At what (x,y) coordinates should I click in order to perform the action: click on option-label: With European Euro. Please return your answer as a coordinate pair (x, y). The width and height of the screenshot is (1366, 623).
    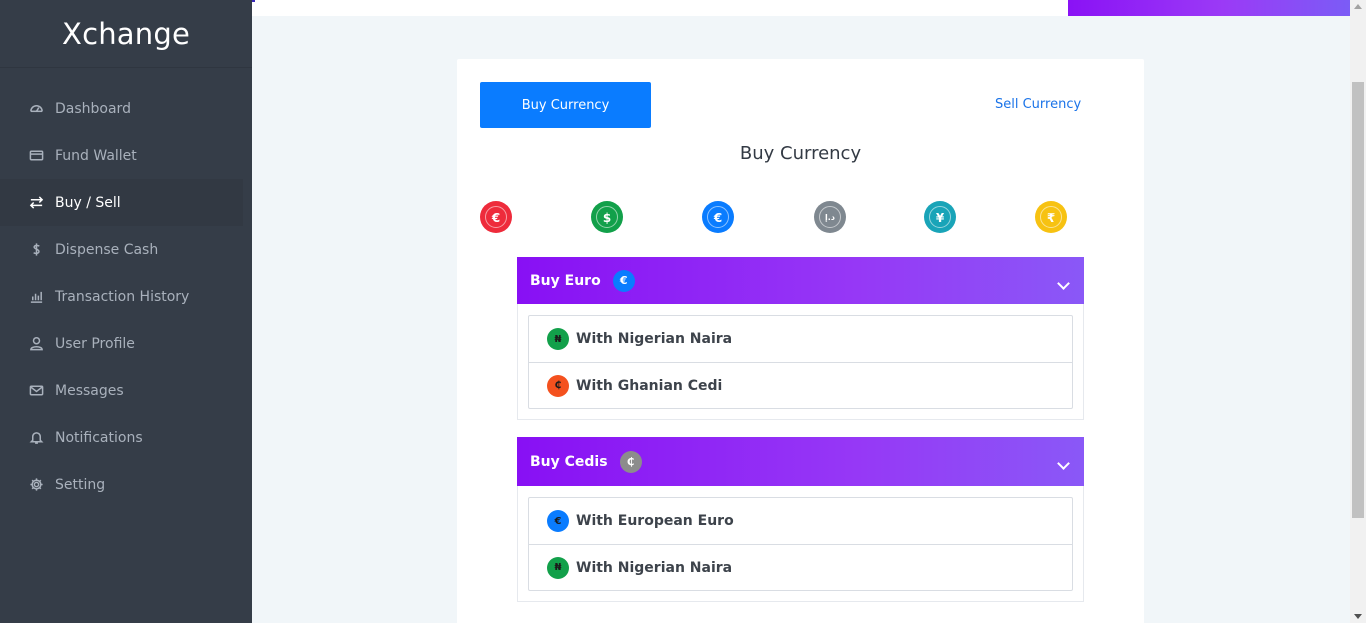
    Looking at the image, I should click on (655, 521).